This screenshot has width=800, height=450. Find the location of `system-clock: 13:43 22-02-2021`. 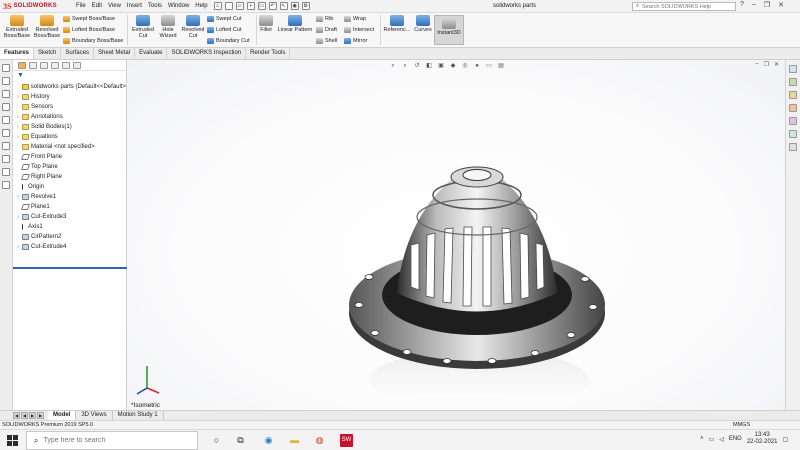

system-clock: 13:43 22-02-2021 is located at coordinates (762, 439).